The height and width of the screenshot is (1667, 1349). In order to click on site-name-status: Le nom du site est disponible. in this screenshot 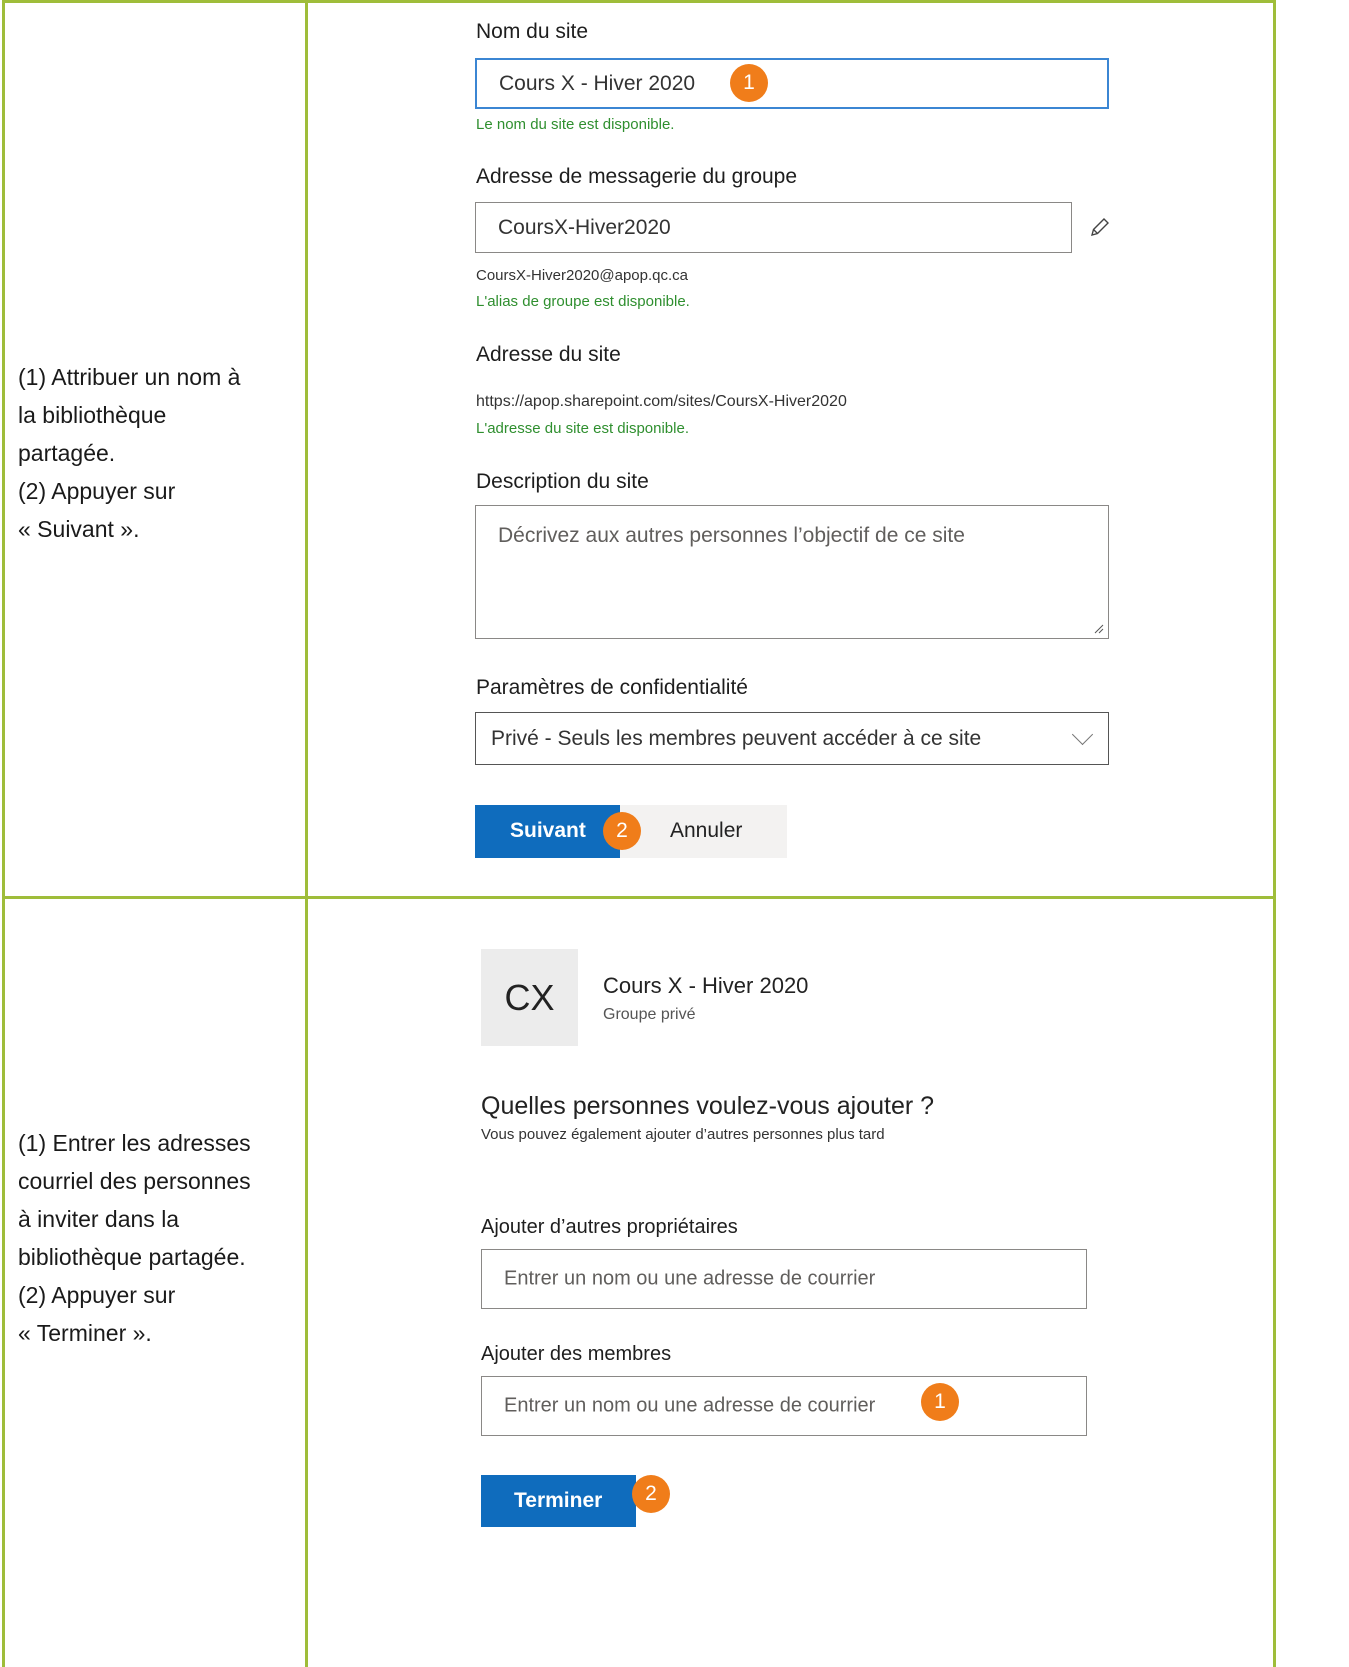, I will do `click(575, 124)`.